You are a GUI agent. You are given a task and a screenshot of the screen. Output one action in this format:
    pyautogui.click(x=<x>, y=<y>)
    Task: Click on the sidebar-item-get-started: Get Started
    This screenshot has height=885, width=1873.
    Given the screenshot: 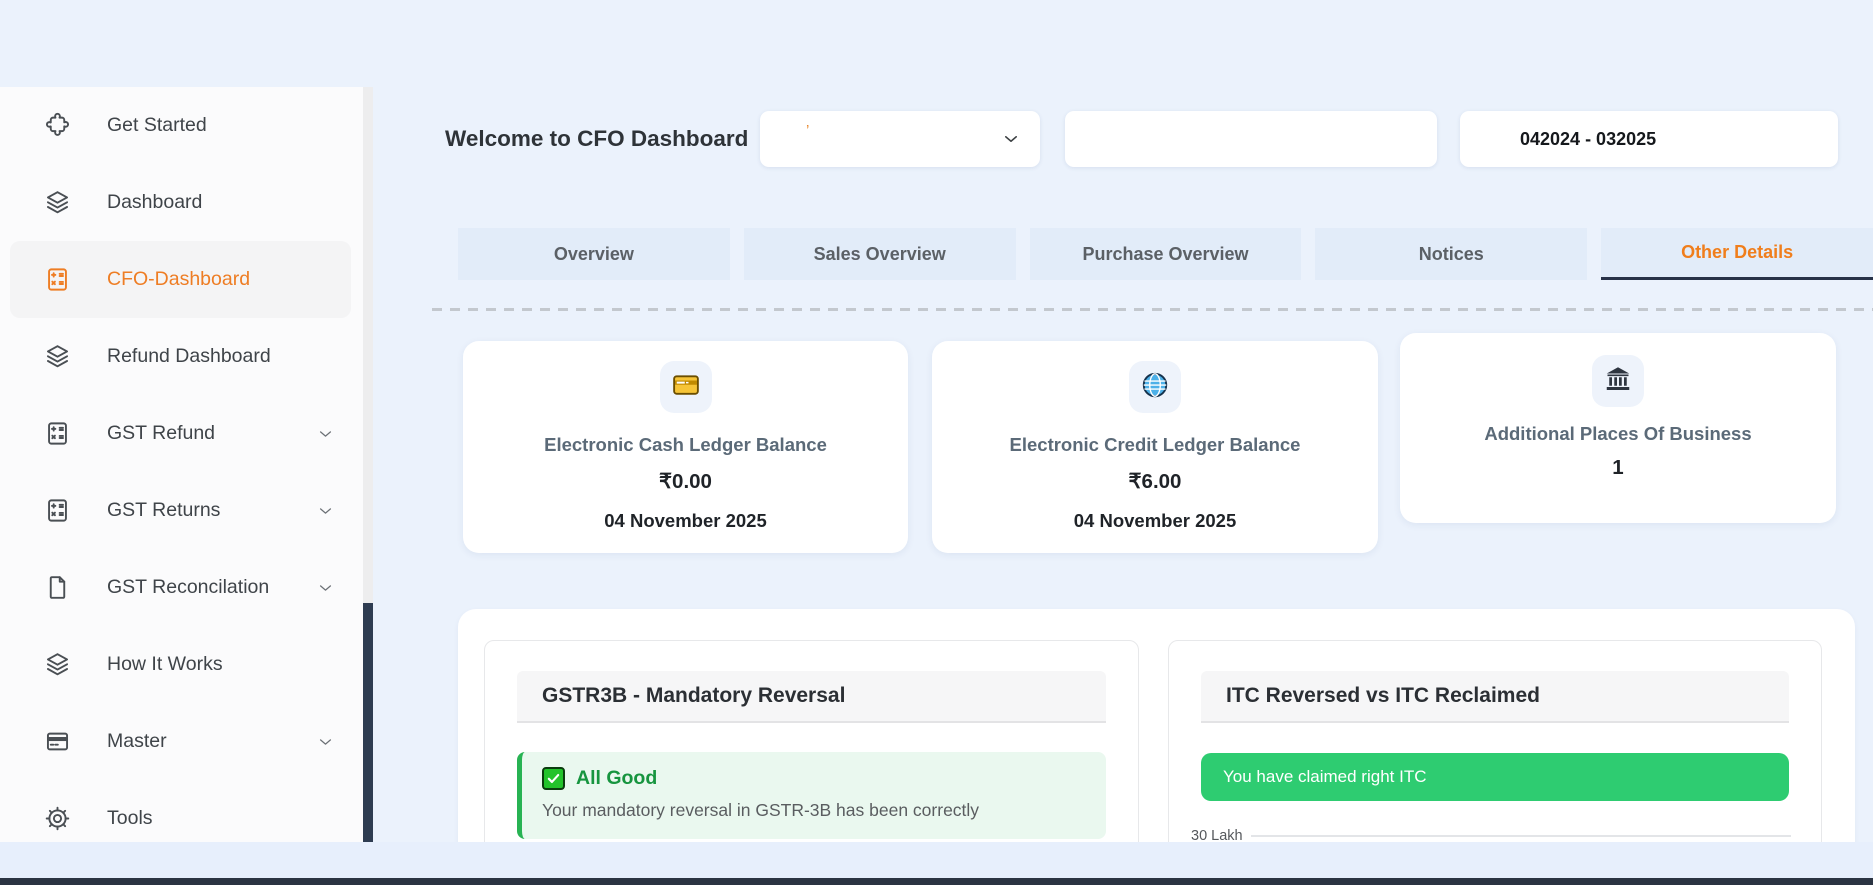 What is the action you would take?
    pyautogui.click(x=180, y=125)
    